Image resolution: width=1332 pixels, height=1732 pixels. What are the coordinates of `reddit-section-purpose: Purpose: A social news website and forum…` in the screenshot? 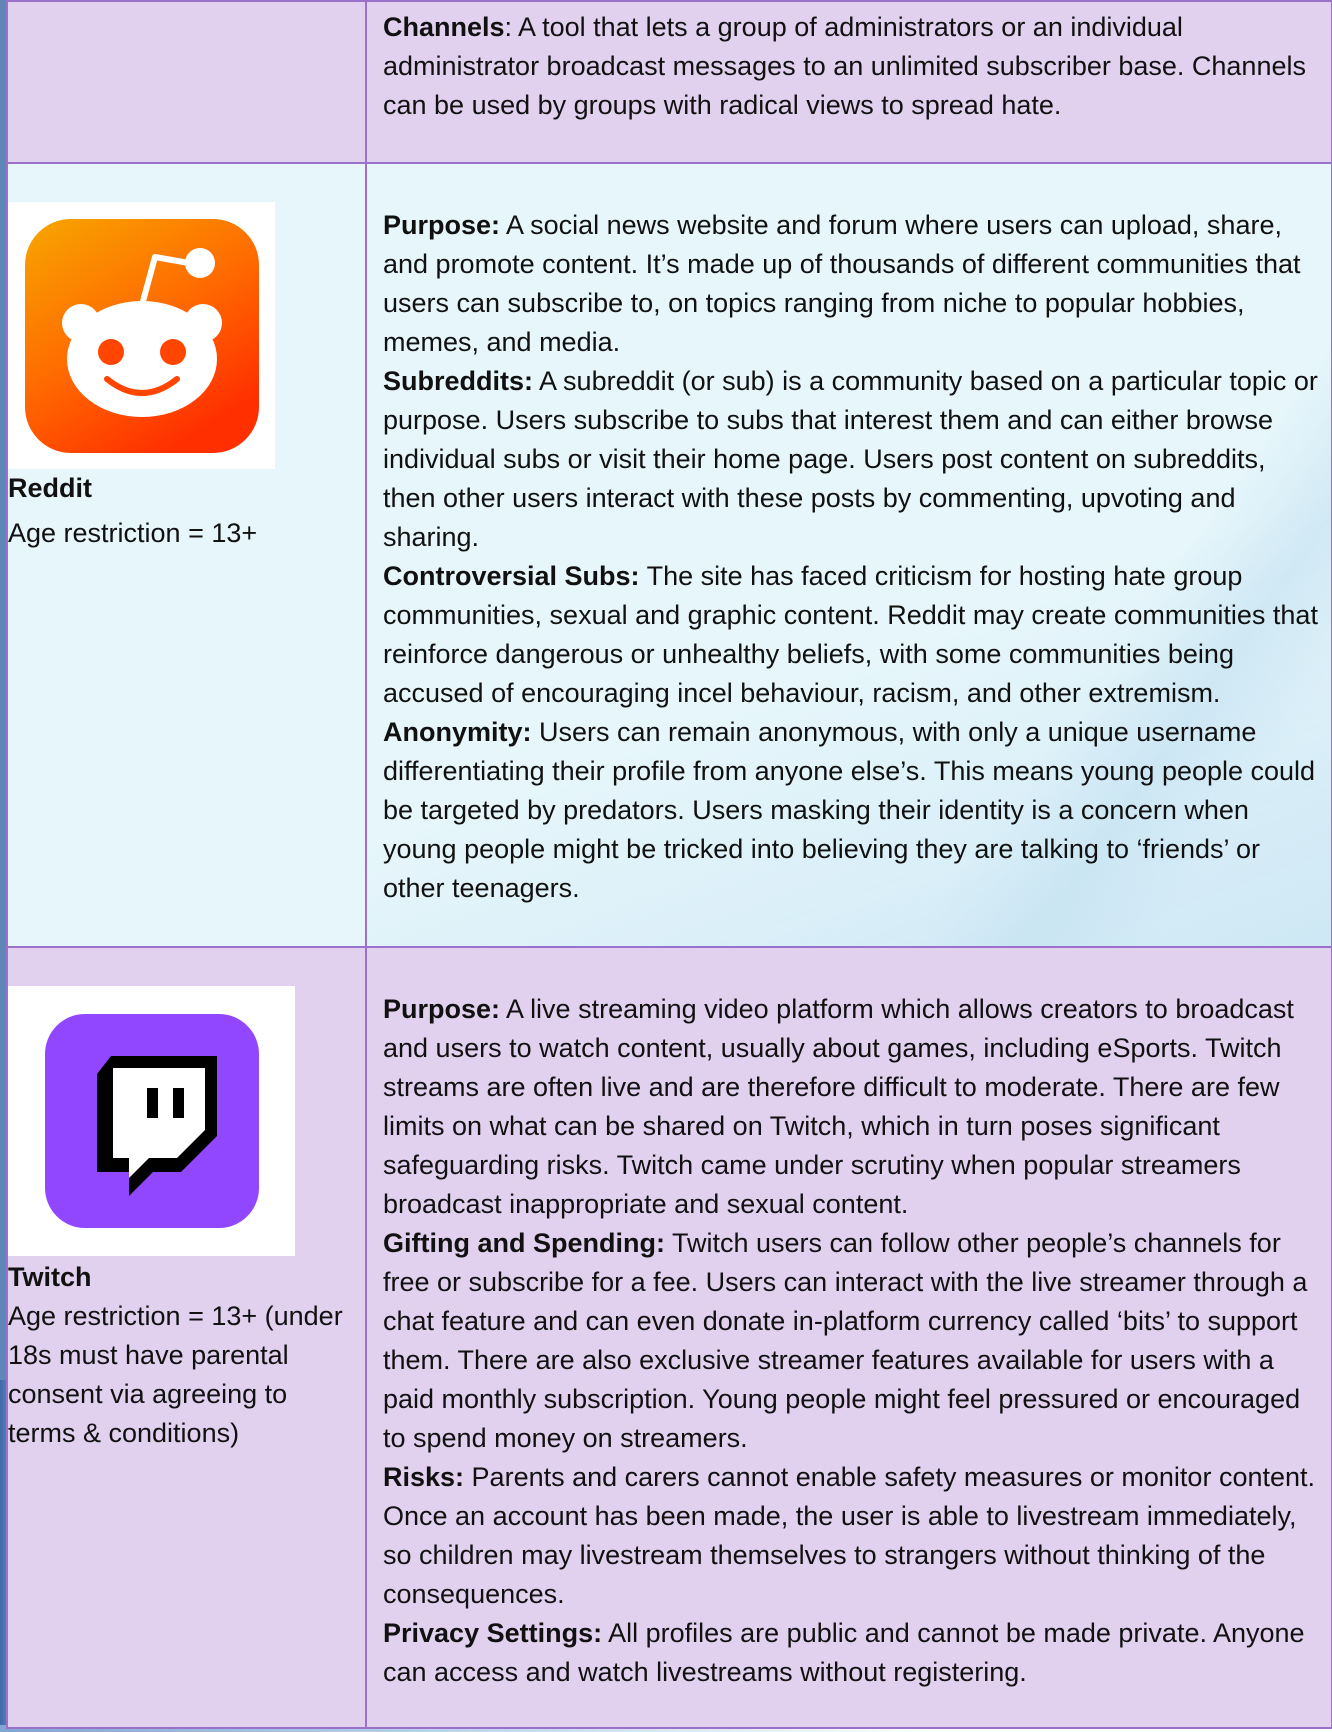 It's located at (852, 284).